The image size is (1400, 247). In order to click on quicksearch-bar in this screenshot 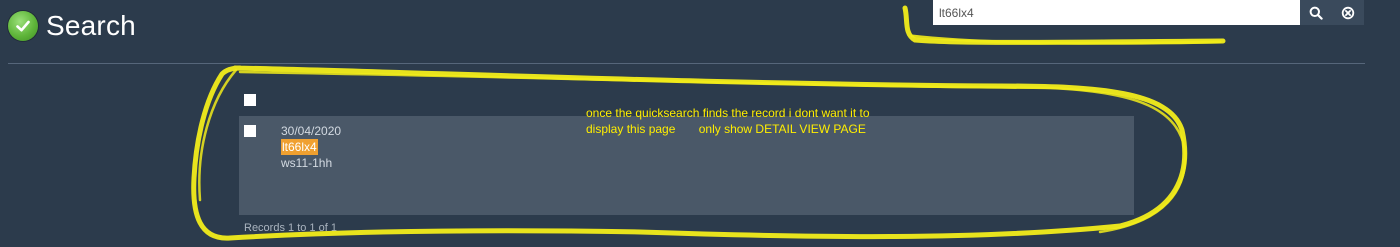, I will do `click(1149, 12)`.